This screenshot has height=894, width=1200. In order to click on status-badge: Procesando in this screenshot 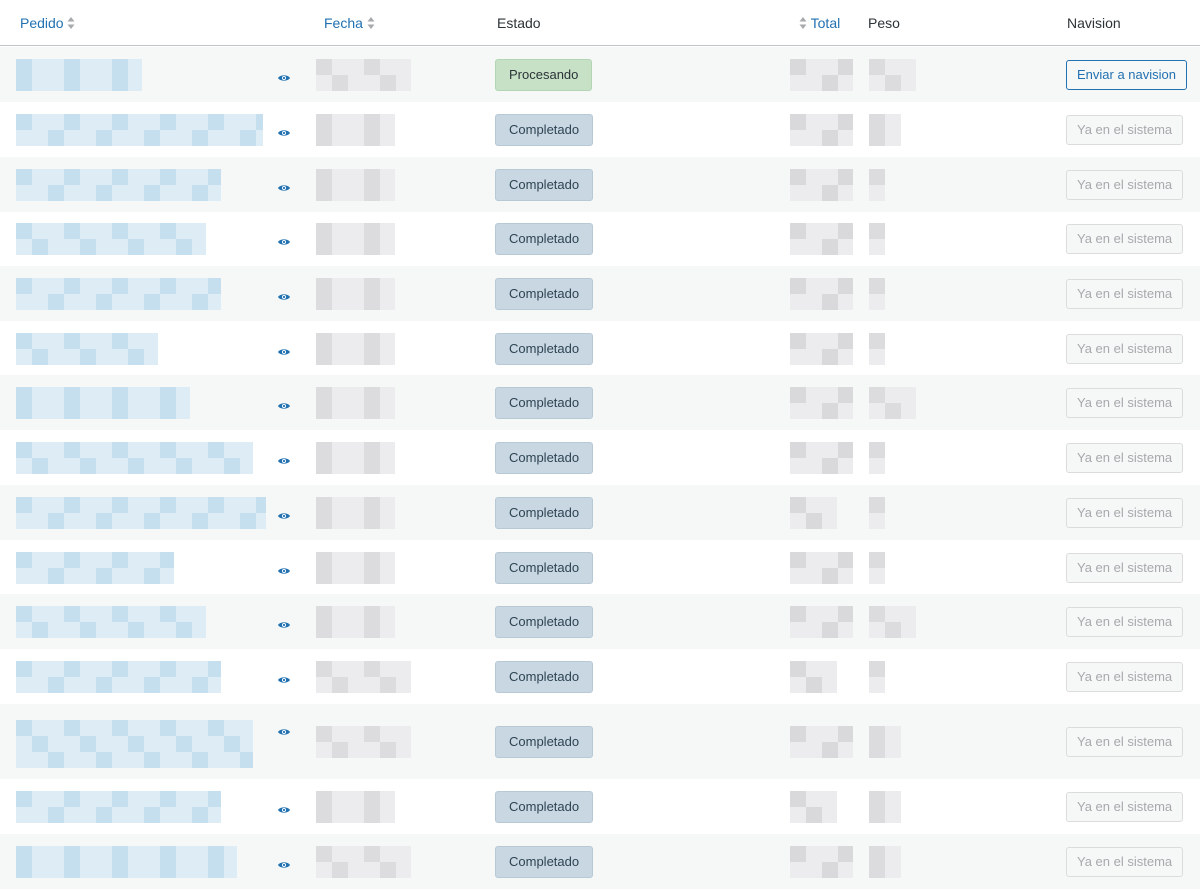, I will do `click(544, 75)`.